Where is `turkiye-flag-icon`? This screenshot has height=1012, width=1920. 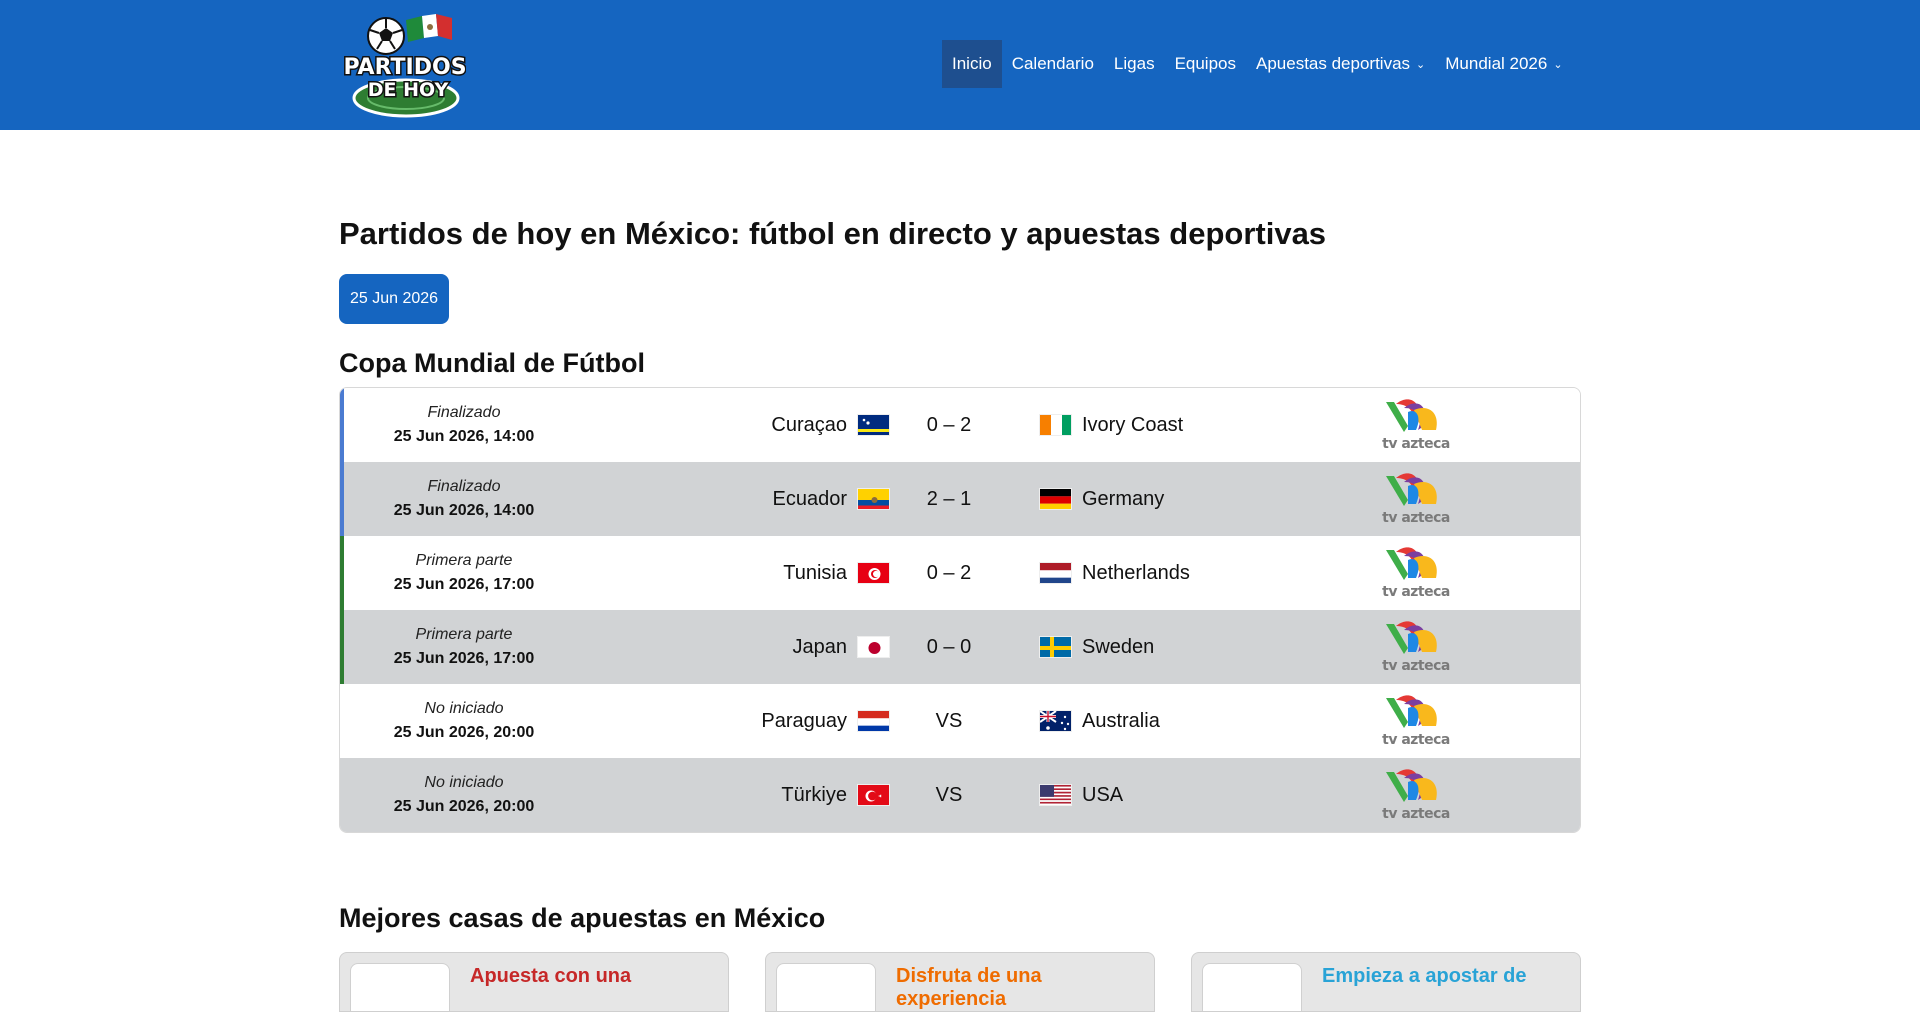 turkiye-flag-icon is located at coordinates (873, 795).